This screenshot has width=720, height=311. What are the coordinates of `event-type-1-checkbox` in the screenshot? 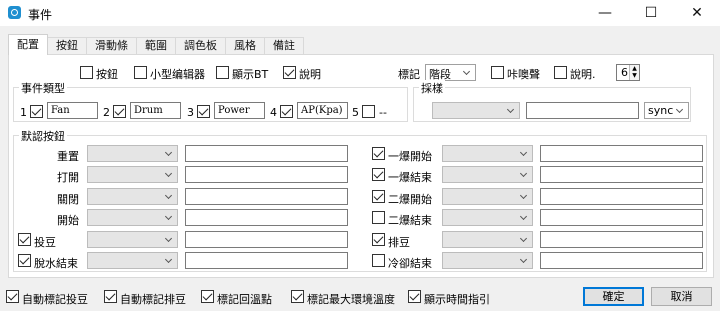 It's located at (36, 111).